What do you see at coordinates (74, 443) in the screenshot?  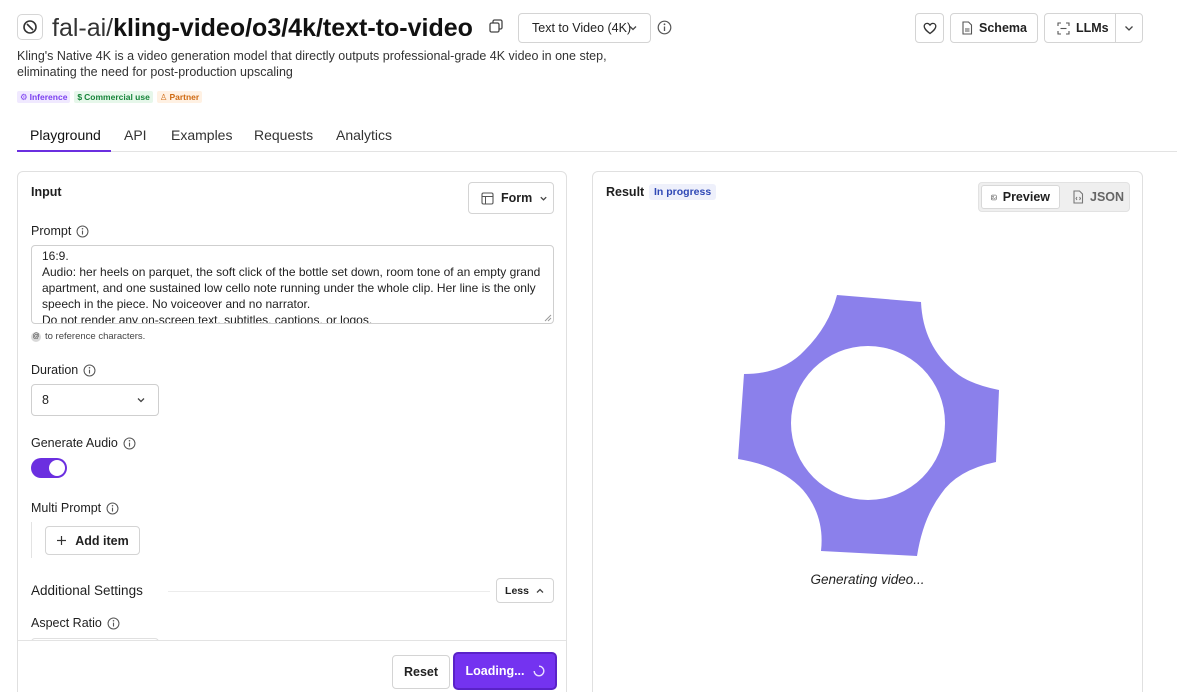 I see `generate-audio-label: Generate Audio` at bounding box center [74, 443].